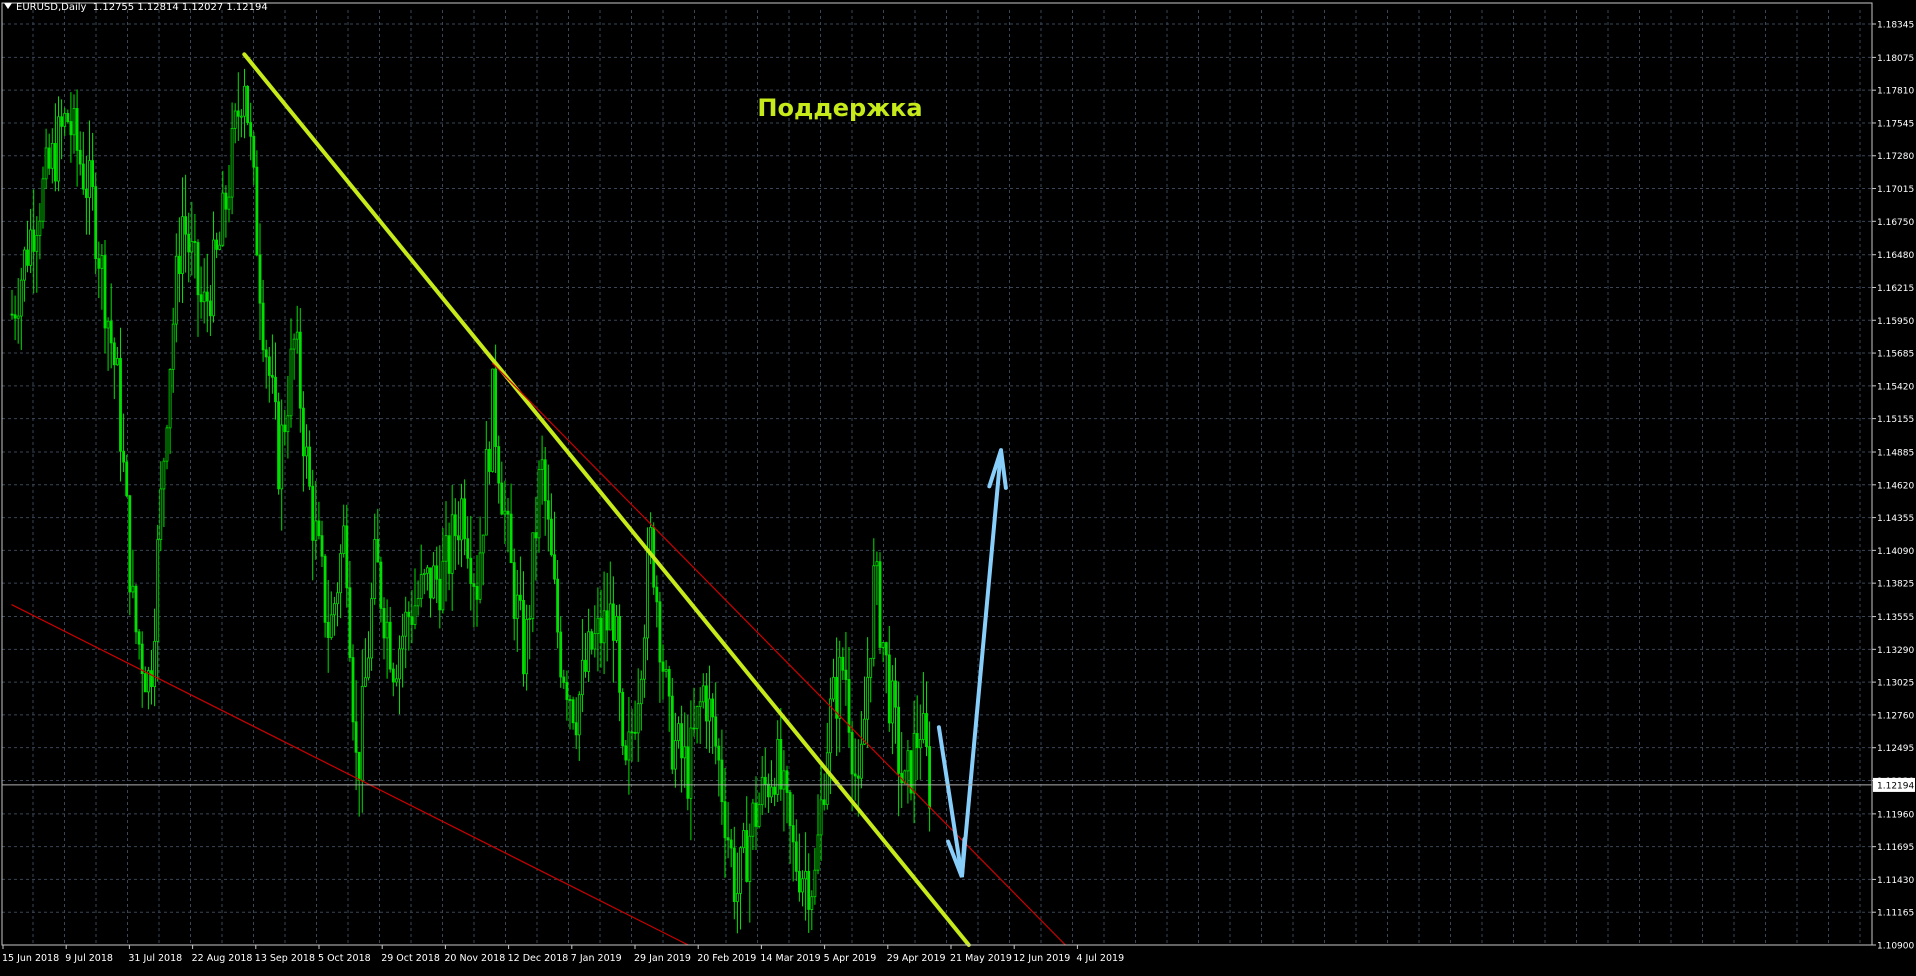  Describe the element at coordinates (916, 958) in the screenshot. I see `x-tick-label: 29 Apr 2019` at that location.